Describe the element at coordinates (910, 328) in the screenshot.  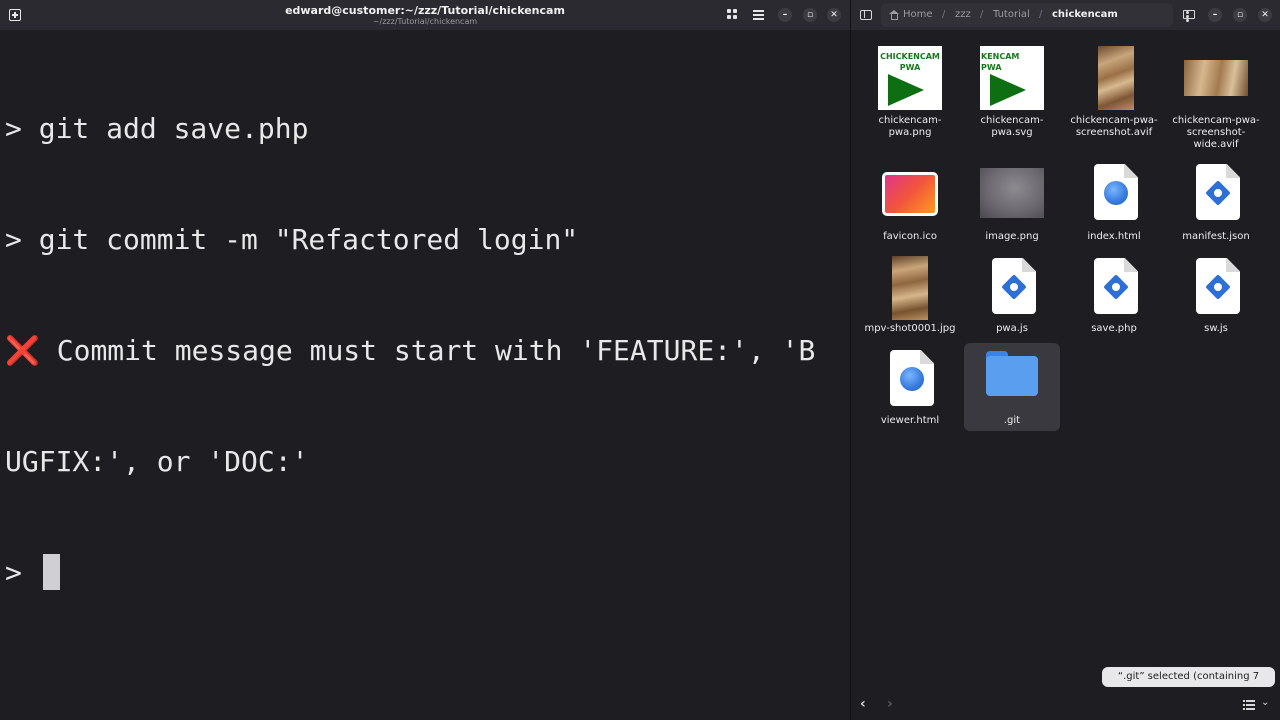
I see `file-name: mpv-shot0001.jpg` at that location.